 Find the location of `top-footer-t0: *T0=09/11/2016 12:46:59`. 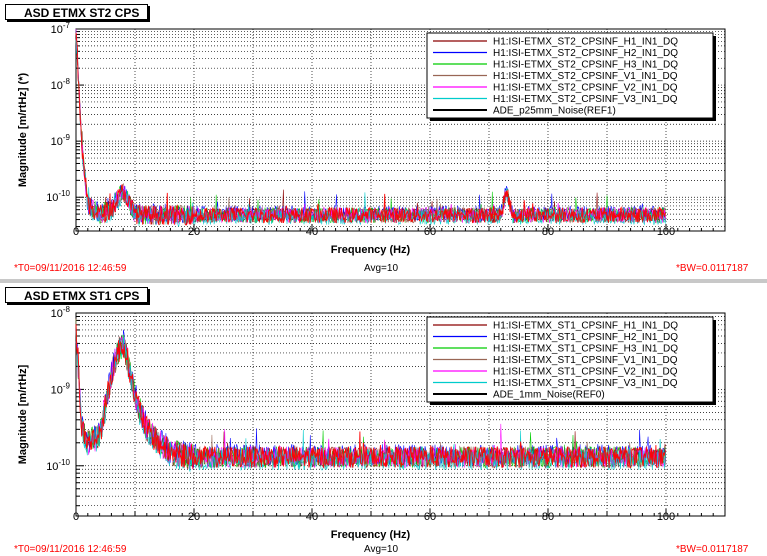

top-footer-t0: *T0=09/11/2016 12:46:59 is located at coordinates (70, 268).